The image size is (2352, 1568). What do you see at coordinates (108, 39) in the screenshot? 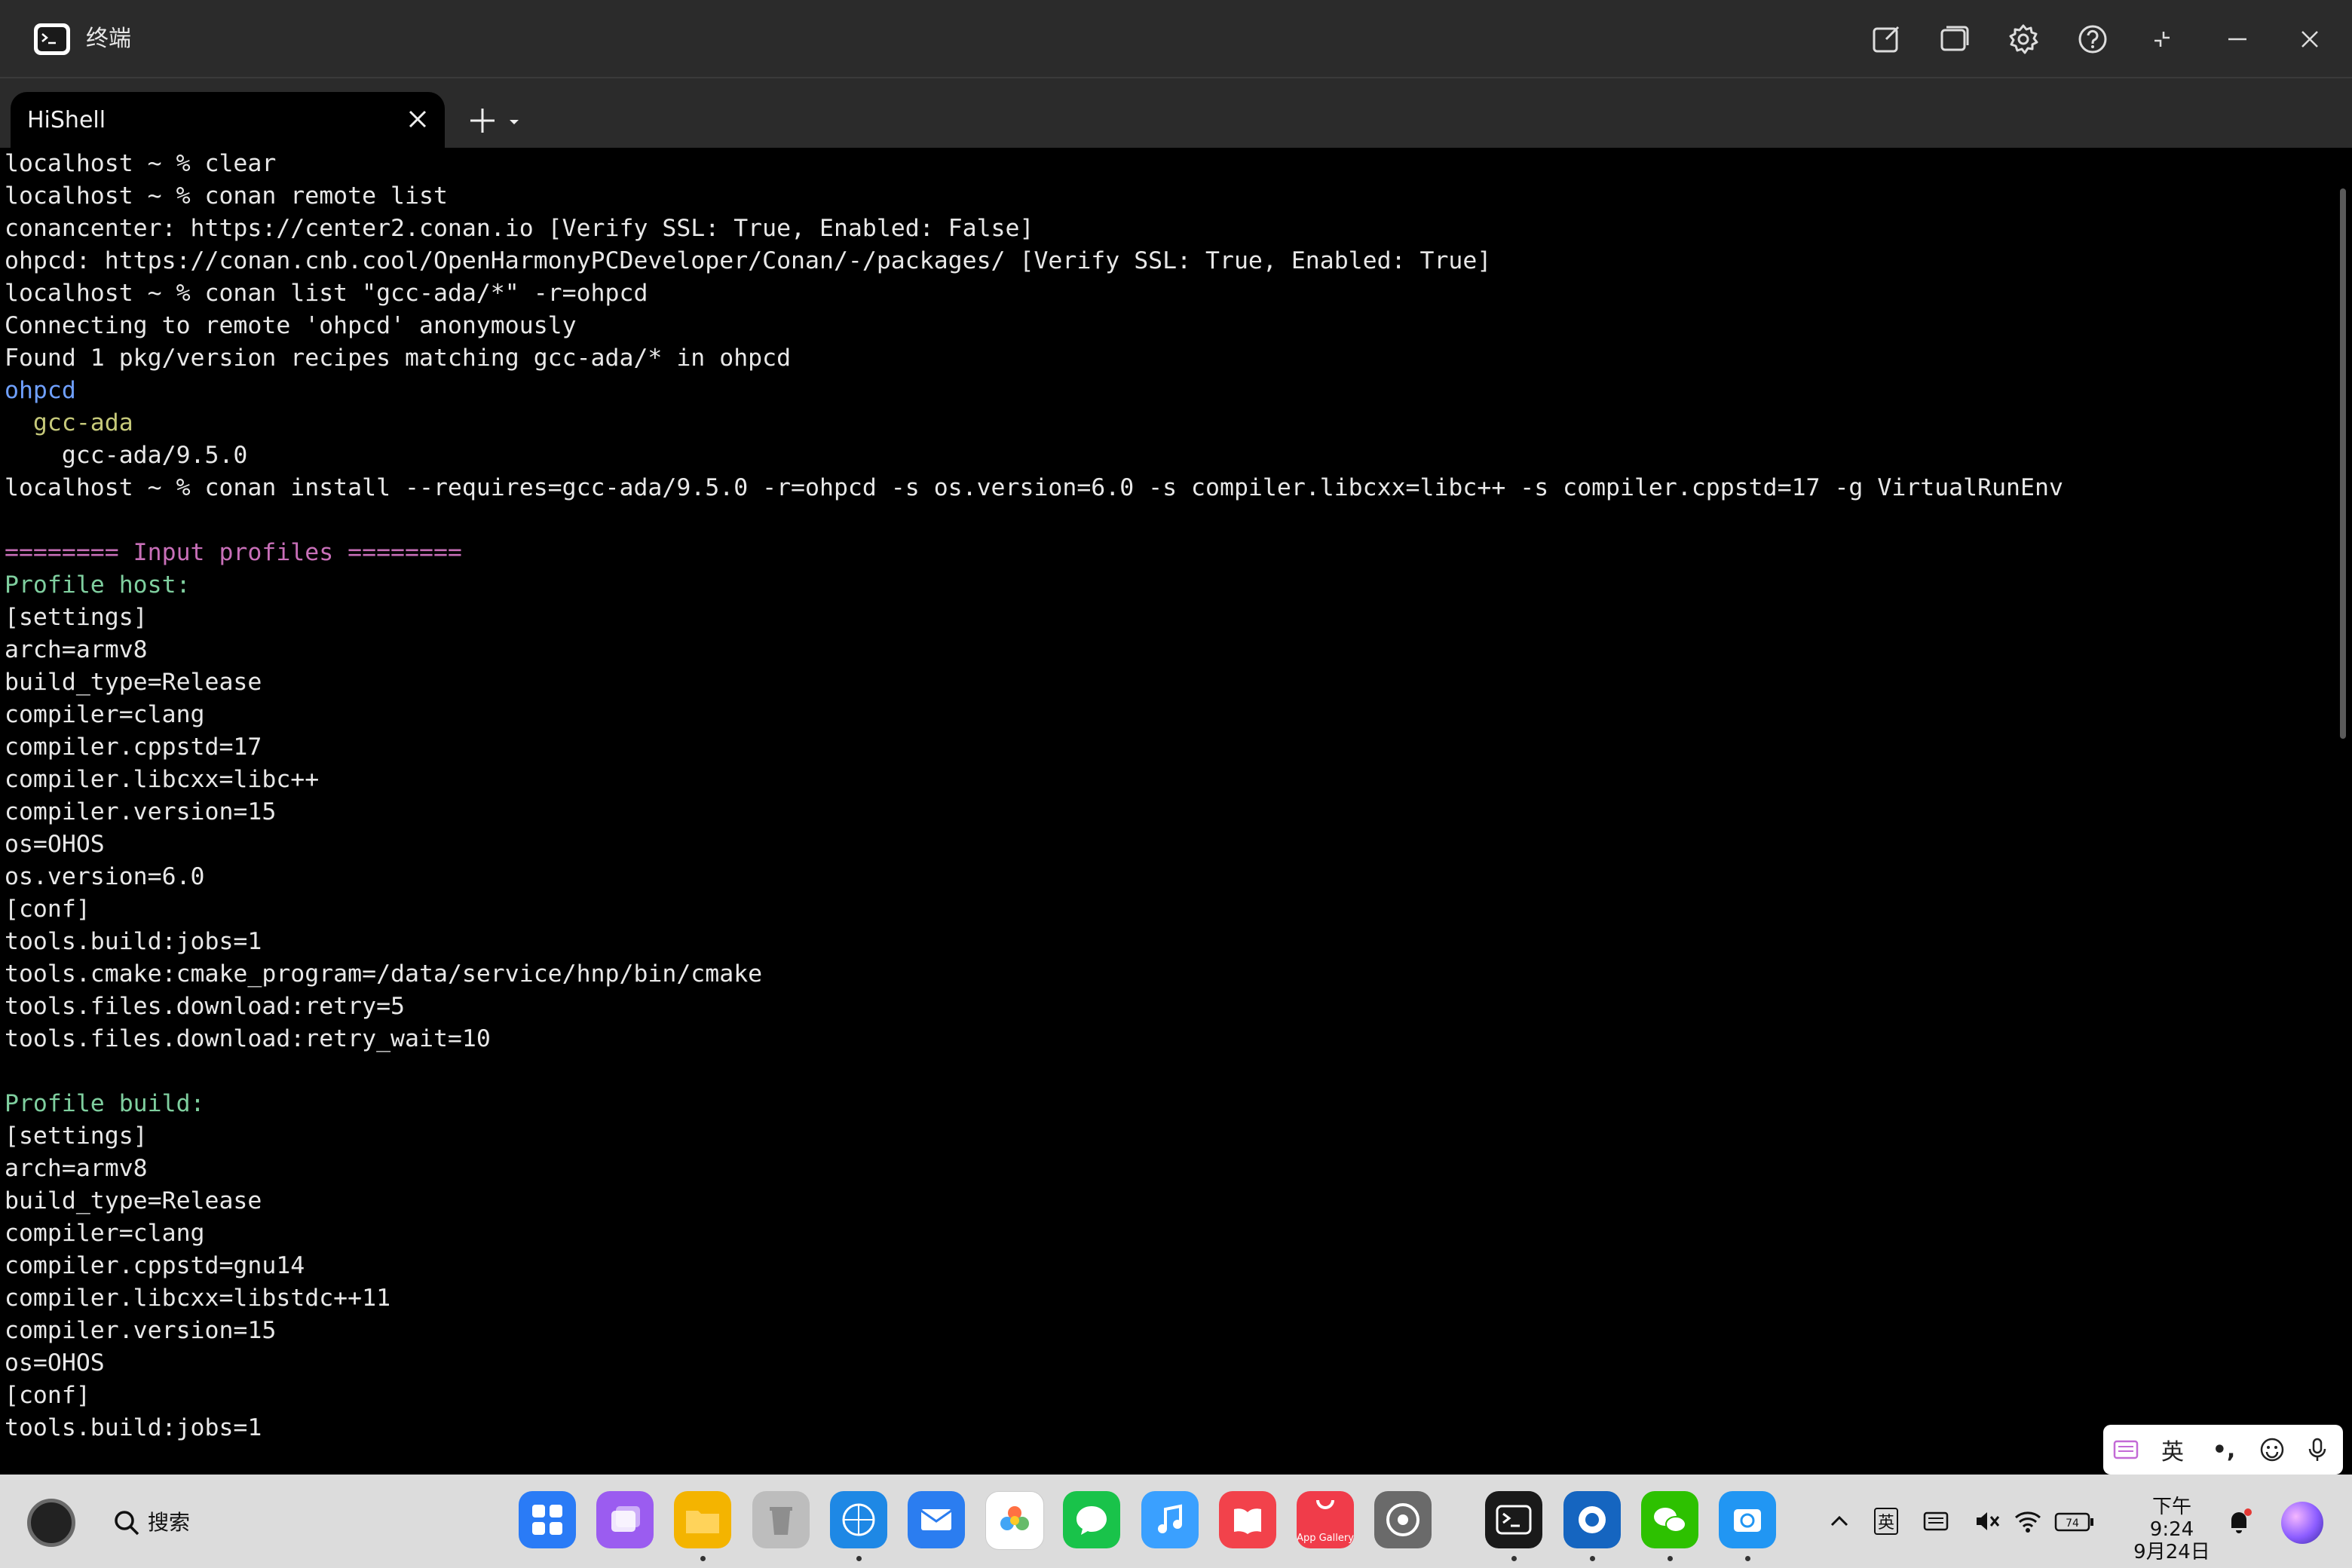
I see `window-title: 终端` at bounding box center [108, 39].